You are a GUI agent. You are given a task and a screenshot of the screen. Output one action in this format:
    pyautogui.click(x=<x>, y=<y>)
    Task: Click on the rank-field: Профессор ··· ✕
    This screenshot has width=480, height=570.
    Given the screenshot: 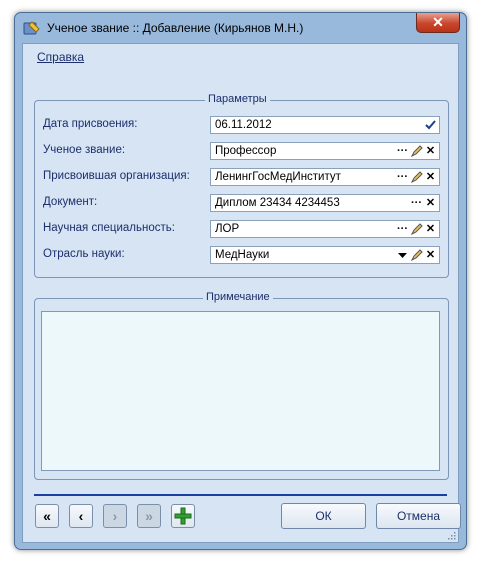 What is the action you would take?
    pyautogui.click(x=325, y=151)
    